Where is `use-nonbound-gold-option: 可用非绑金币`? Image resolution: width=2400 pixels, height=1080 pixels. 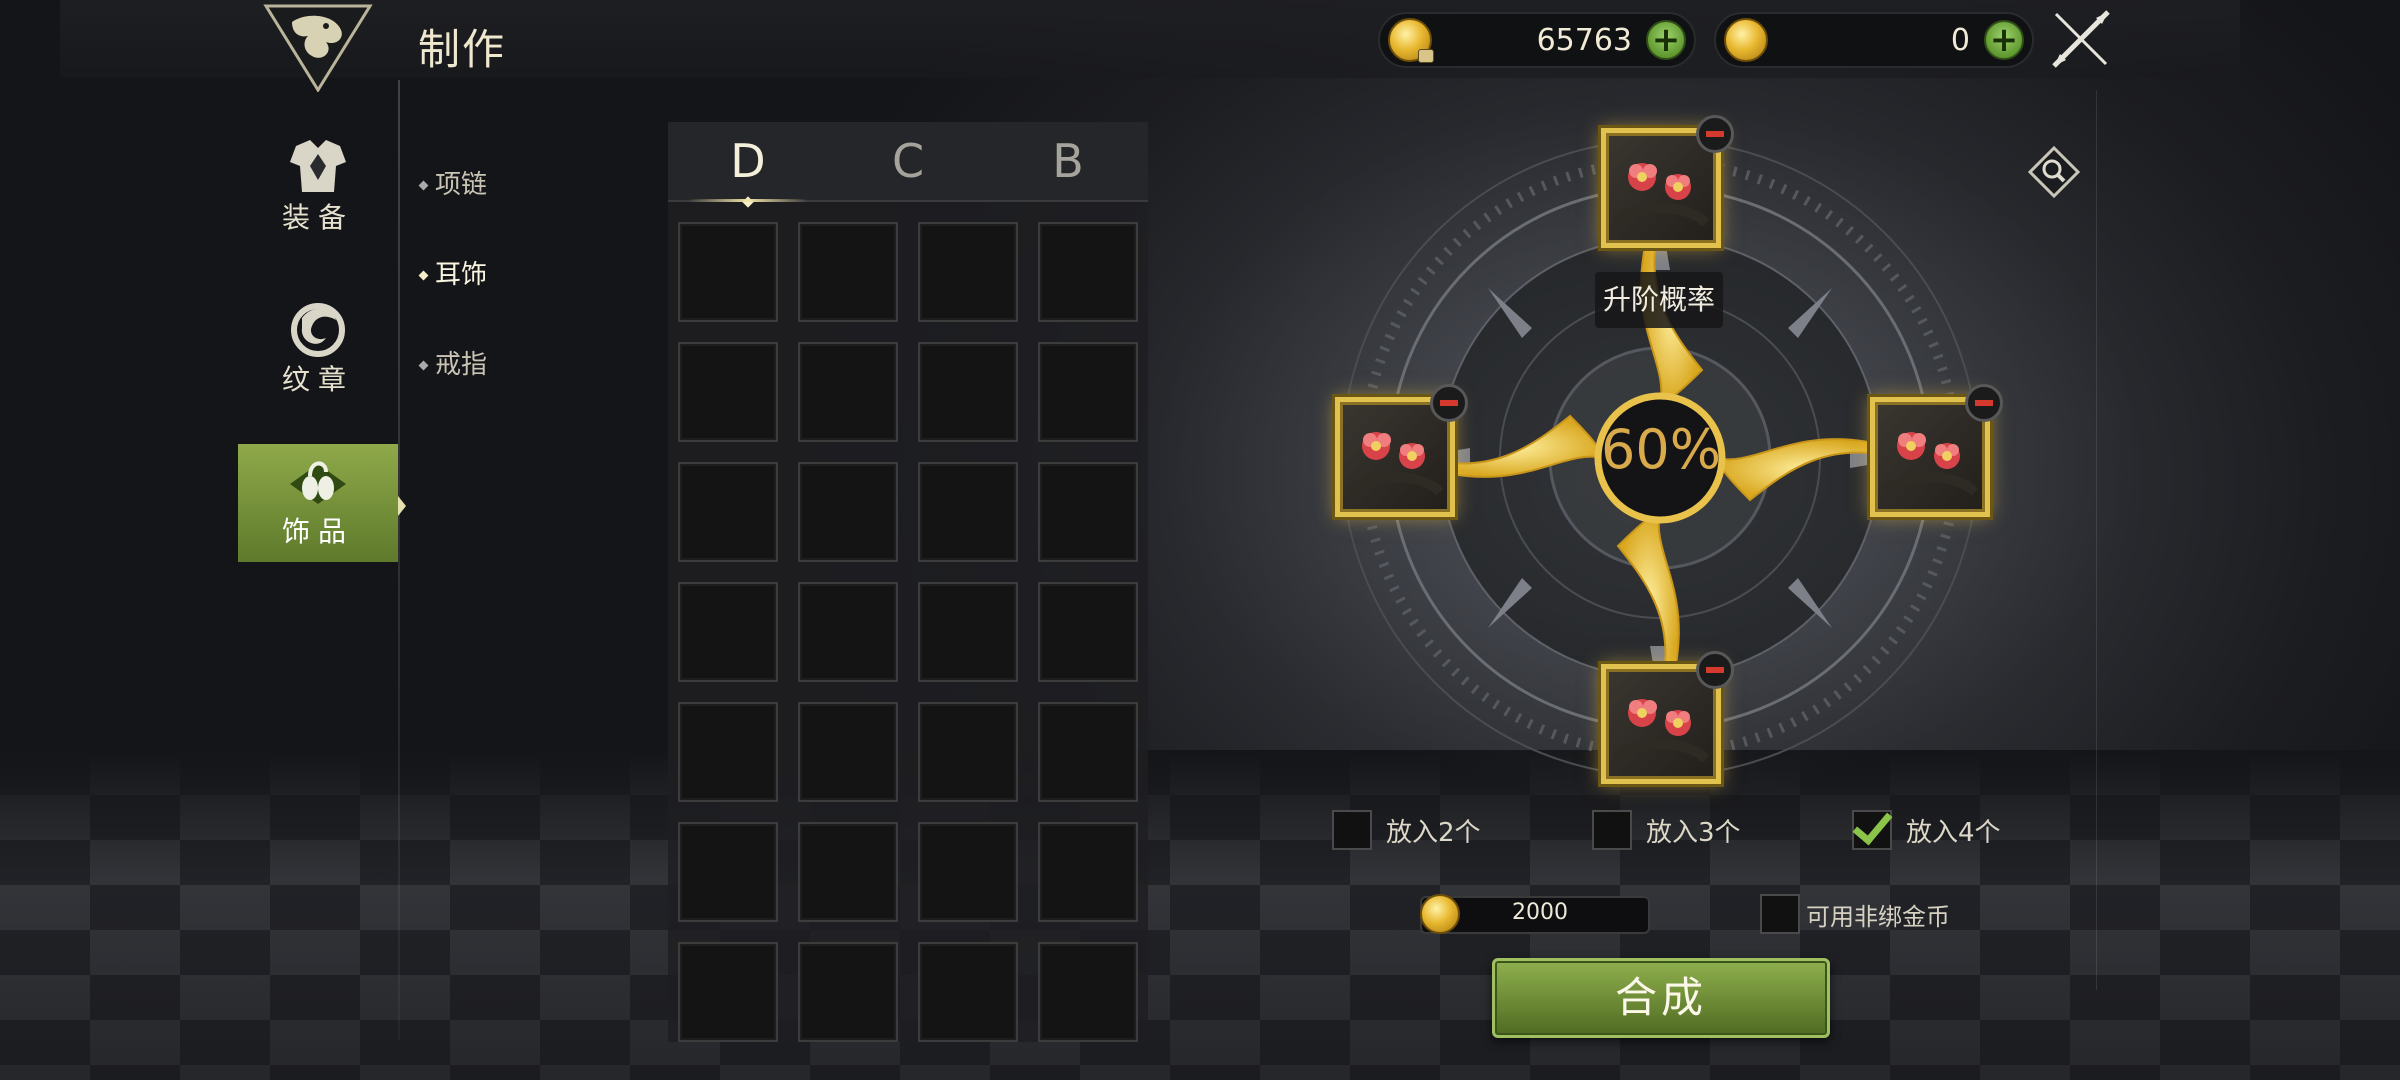
use-nonbound-gold-option: 可用非绑金币 is located at coordinates (1855, 914).